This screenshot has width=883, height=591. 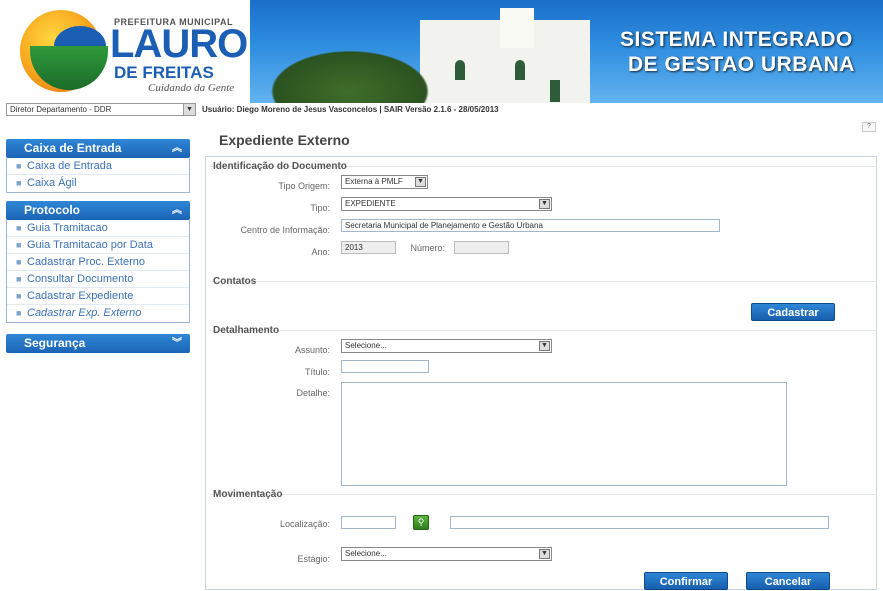 I want to click on localizacao-code-input, so click(x=368, y=522).